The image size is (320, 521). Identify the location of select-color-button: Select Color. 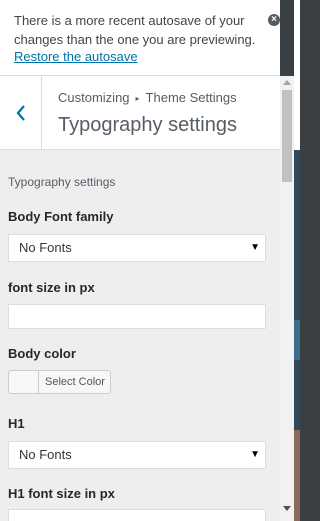
(59, 382).